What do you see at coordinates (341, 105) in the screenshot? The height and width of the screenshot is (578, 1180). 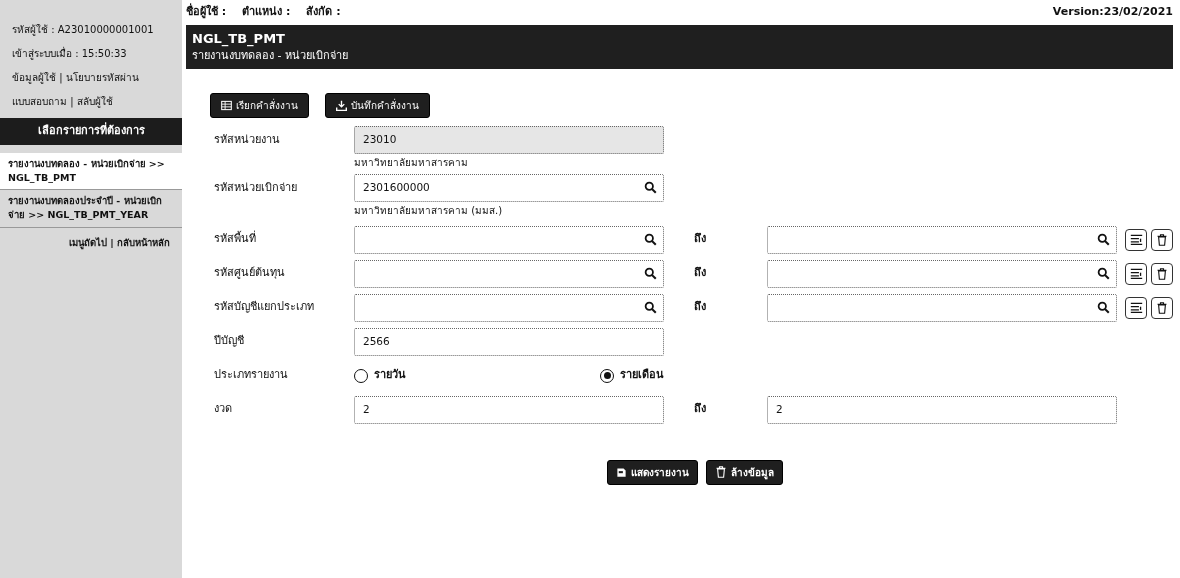 I see `download-icon` at bounding box center [341, 105].